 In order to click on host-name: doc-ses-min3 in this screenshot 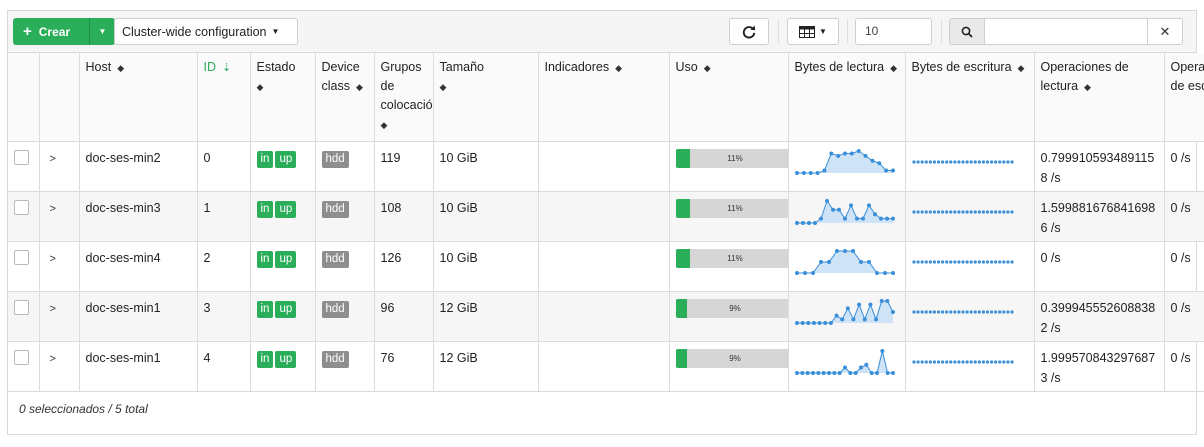, I will do `click(123, 207)`.